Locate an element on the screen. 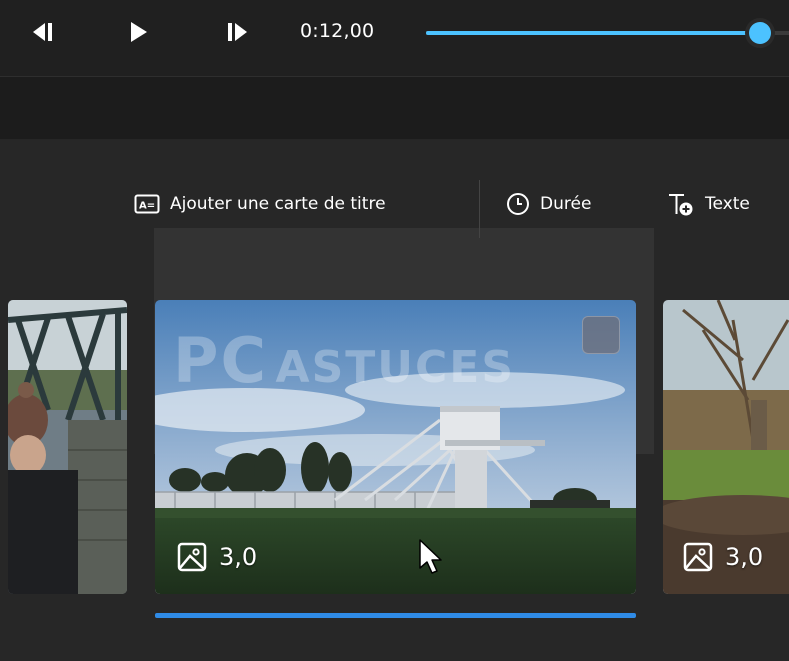 The image size is (789, 661). add-text-icon is located at coordinates (681, 204).